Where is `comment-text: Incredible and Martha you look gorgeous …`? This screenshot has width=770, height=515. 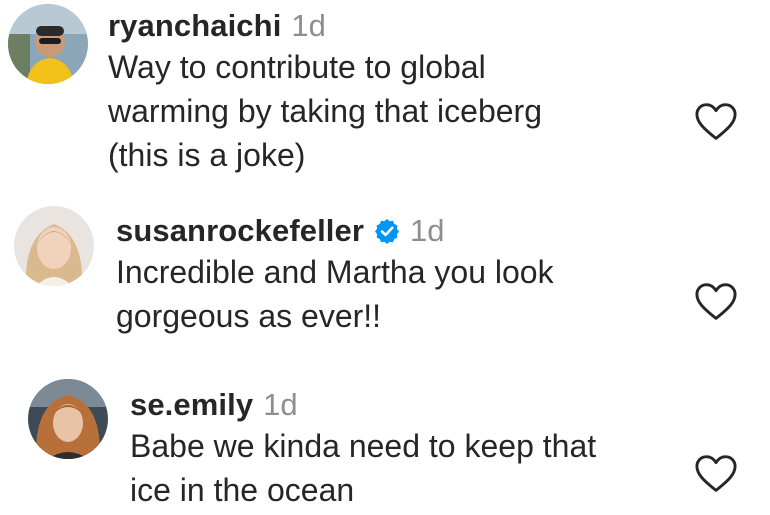
comment-text: Incredible and Martha you look gorgeous … is located at coordinates (335, 294).